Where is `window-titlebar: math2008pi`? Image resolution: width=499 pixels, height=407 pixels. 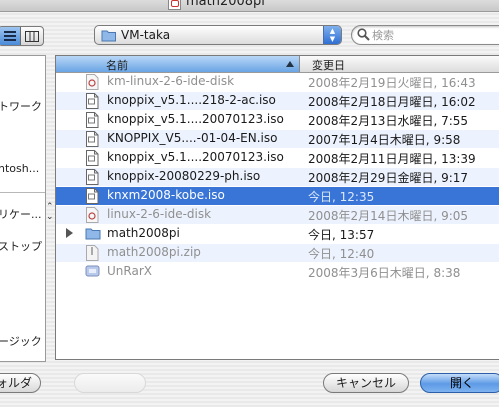 window-titlebar: math2008pi is located at coordinates (249, 6).